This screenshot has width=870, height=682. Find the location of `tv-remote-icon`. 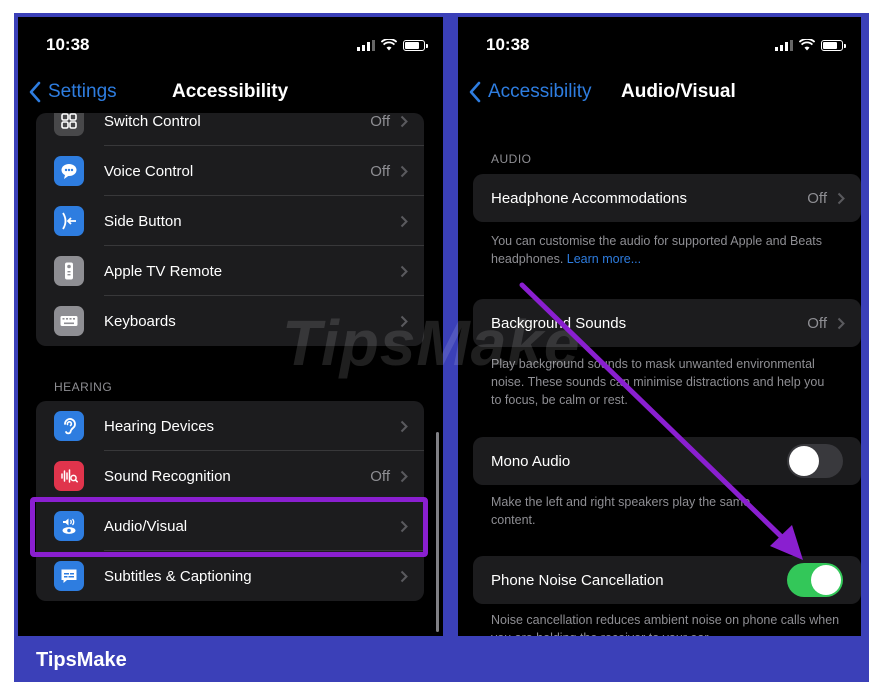

tv-remote-icon is located at coordinates (69, 271).